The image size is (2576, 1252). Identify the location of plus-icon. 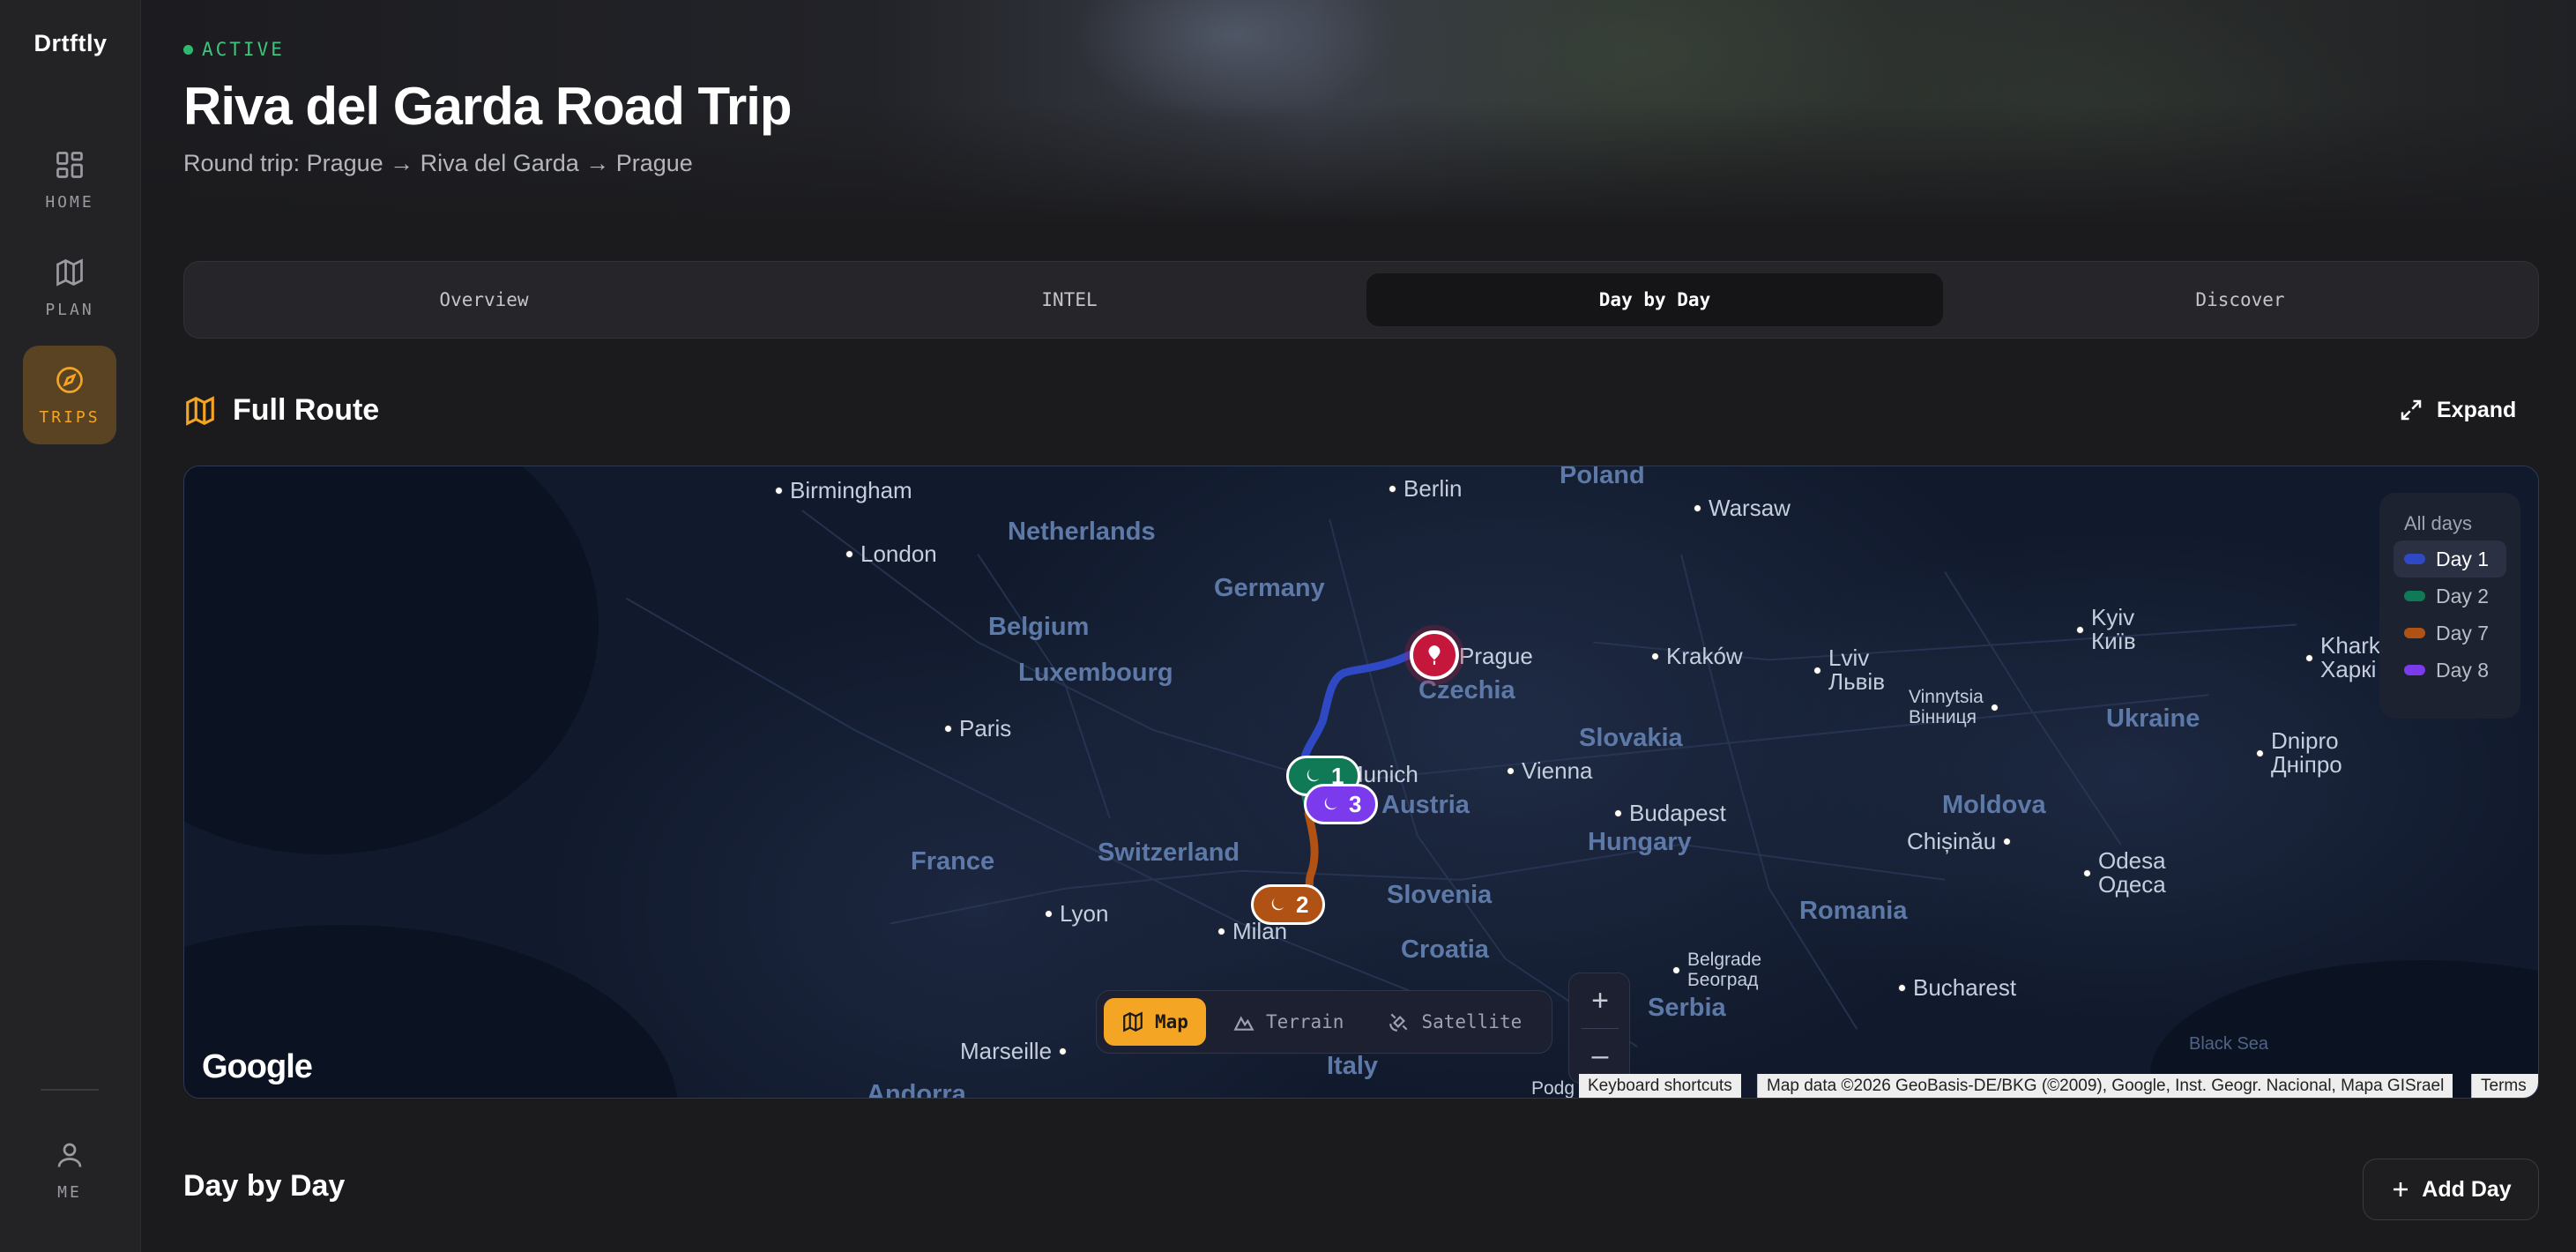
(2401, 1189).